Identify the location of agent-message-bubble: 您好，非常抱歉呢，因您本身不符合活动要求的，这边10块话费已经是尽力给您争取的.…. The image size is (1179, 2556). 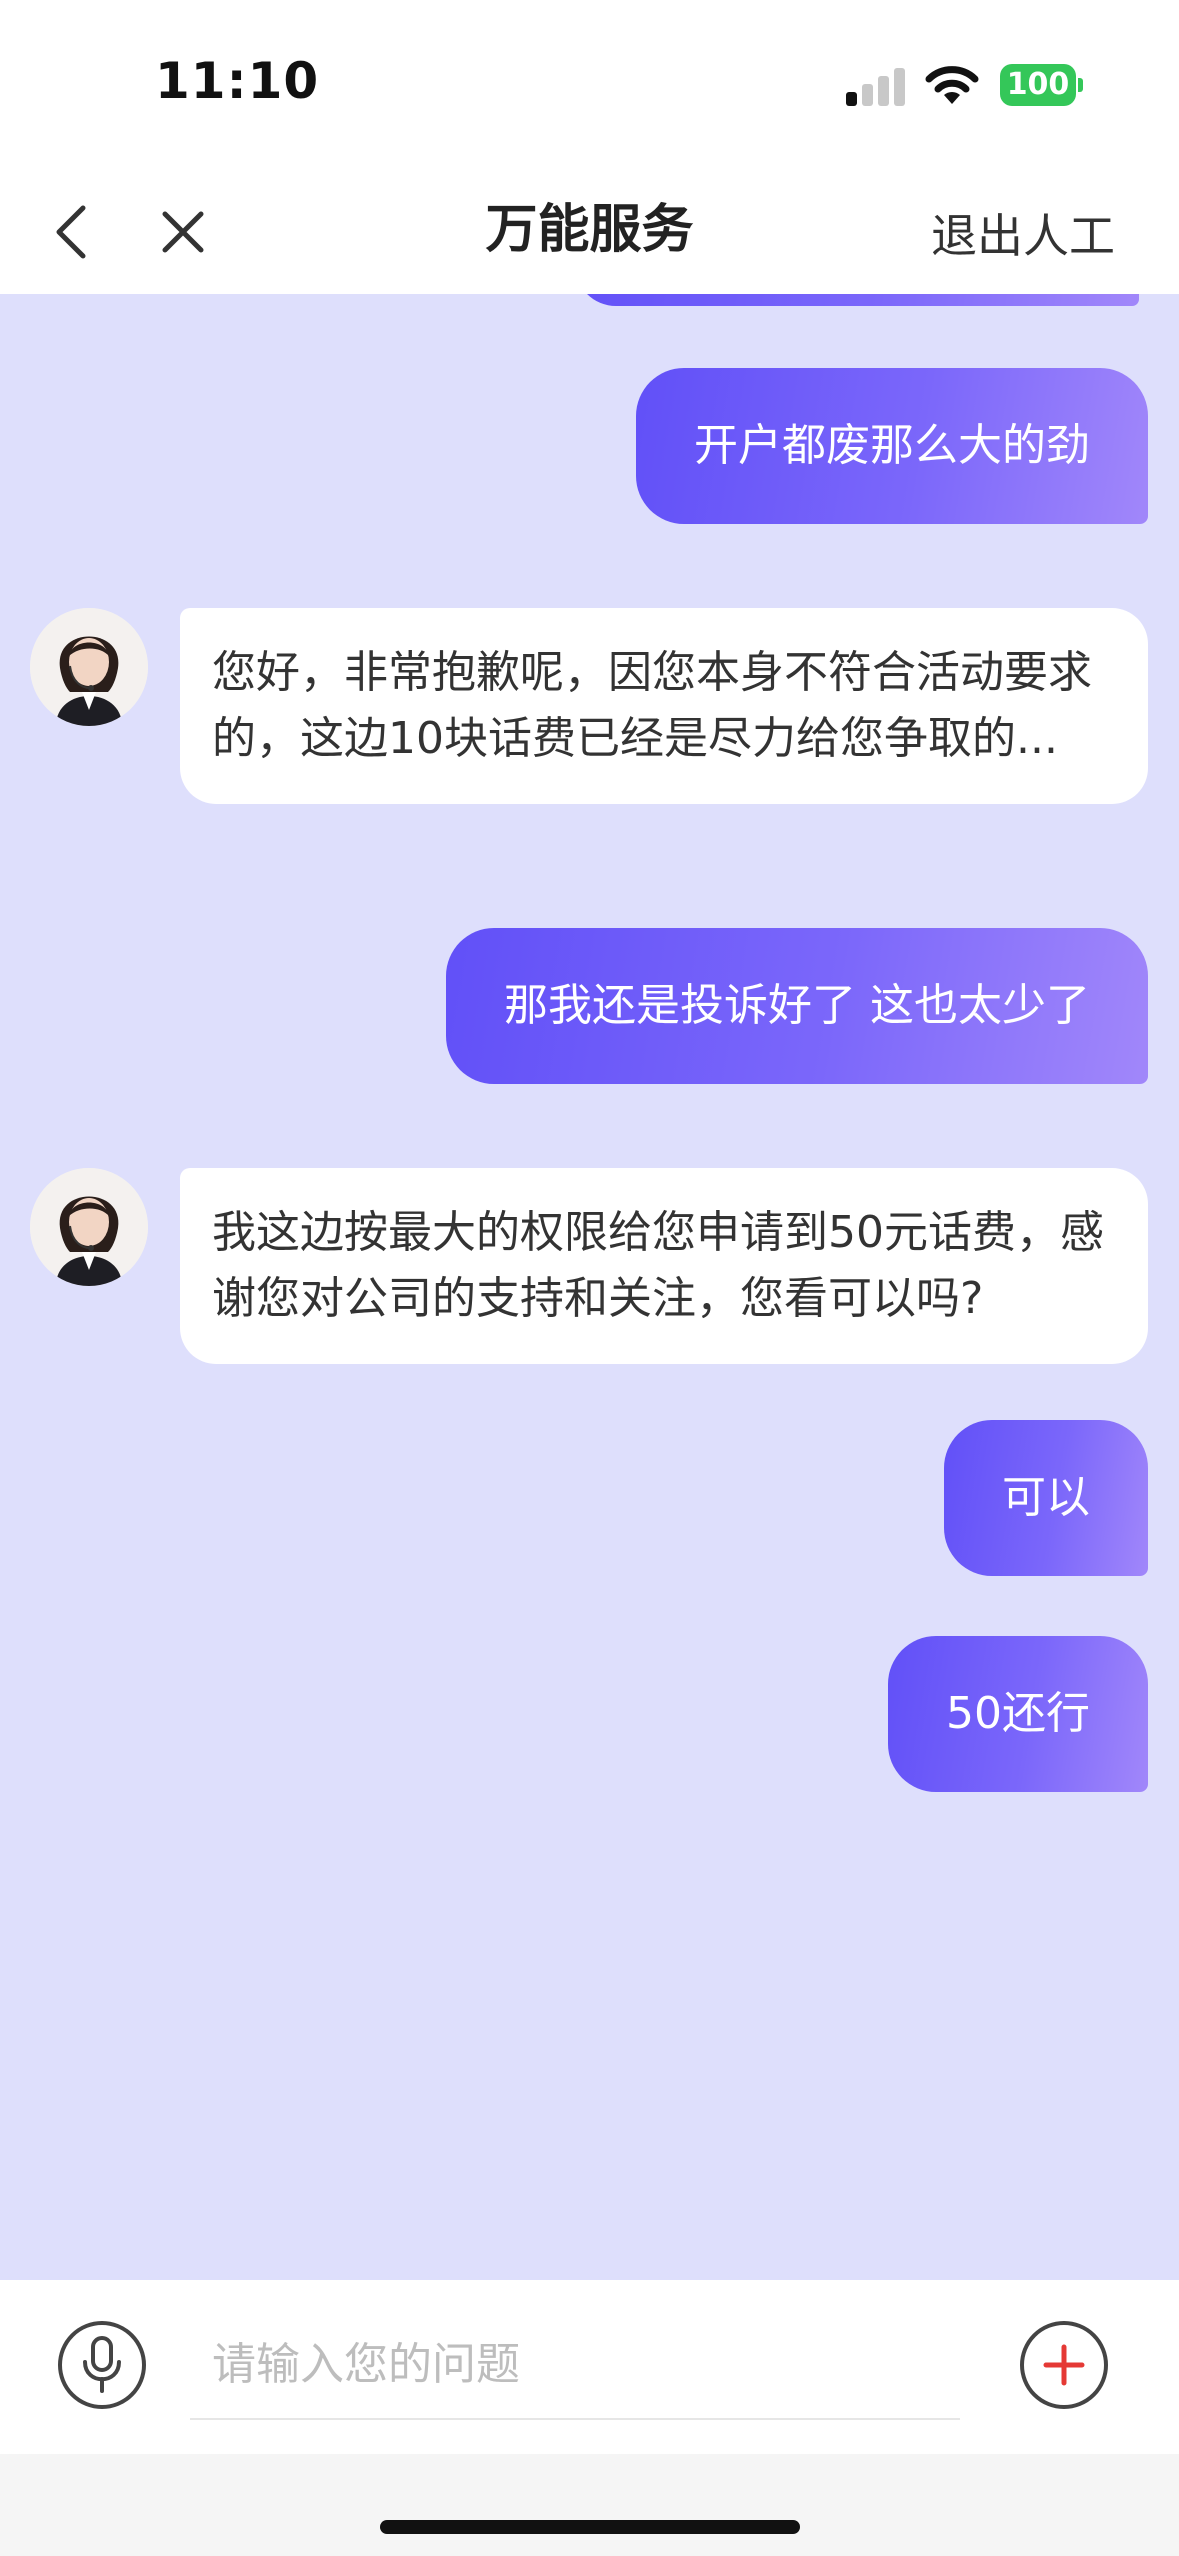
(664, 706).